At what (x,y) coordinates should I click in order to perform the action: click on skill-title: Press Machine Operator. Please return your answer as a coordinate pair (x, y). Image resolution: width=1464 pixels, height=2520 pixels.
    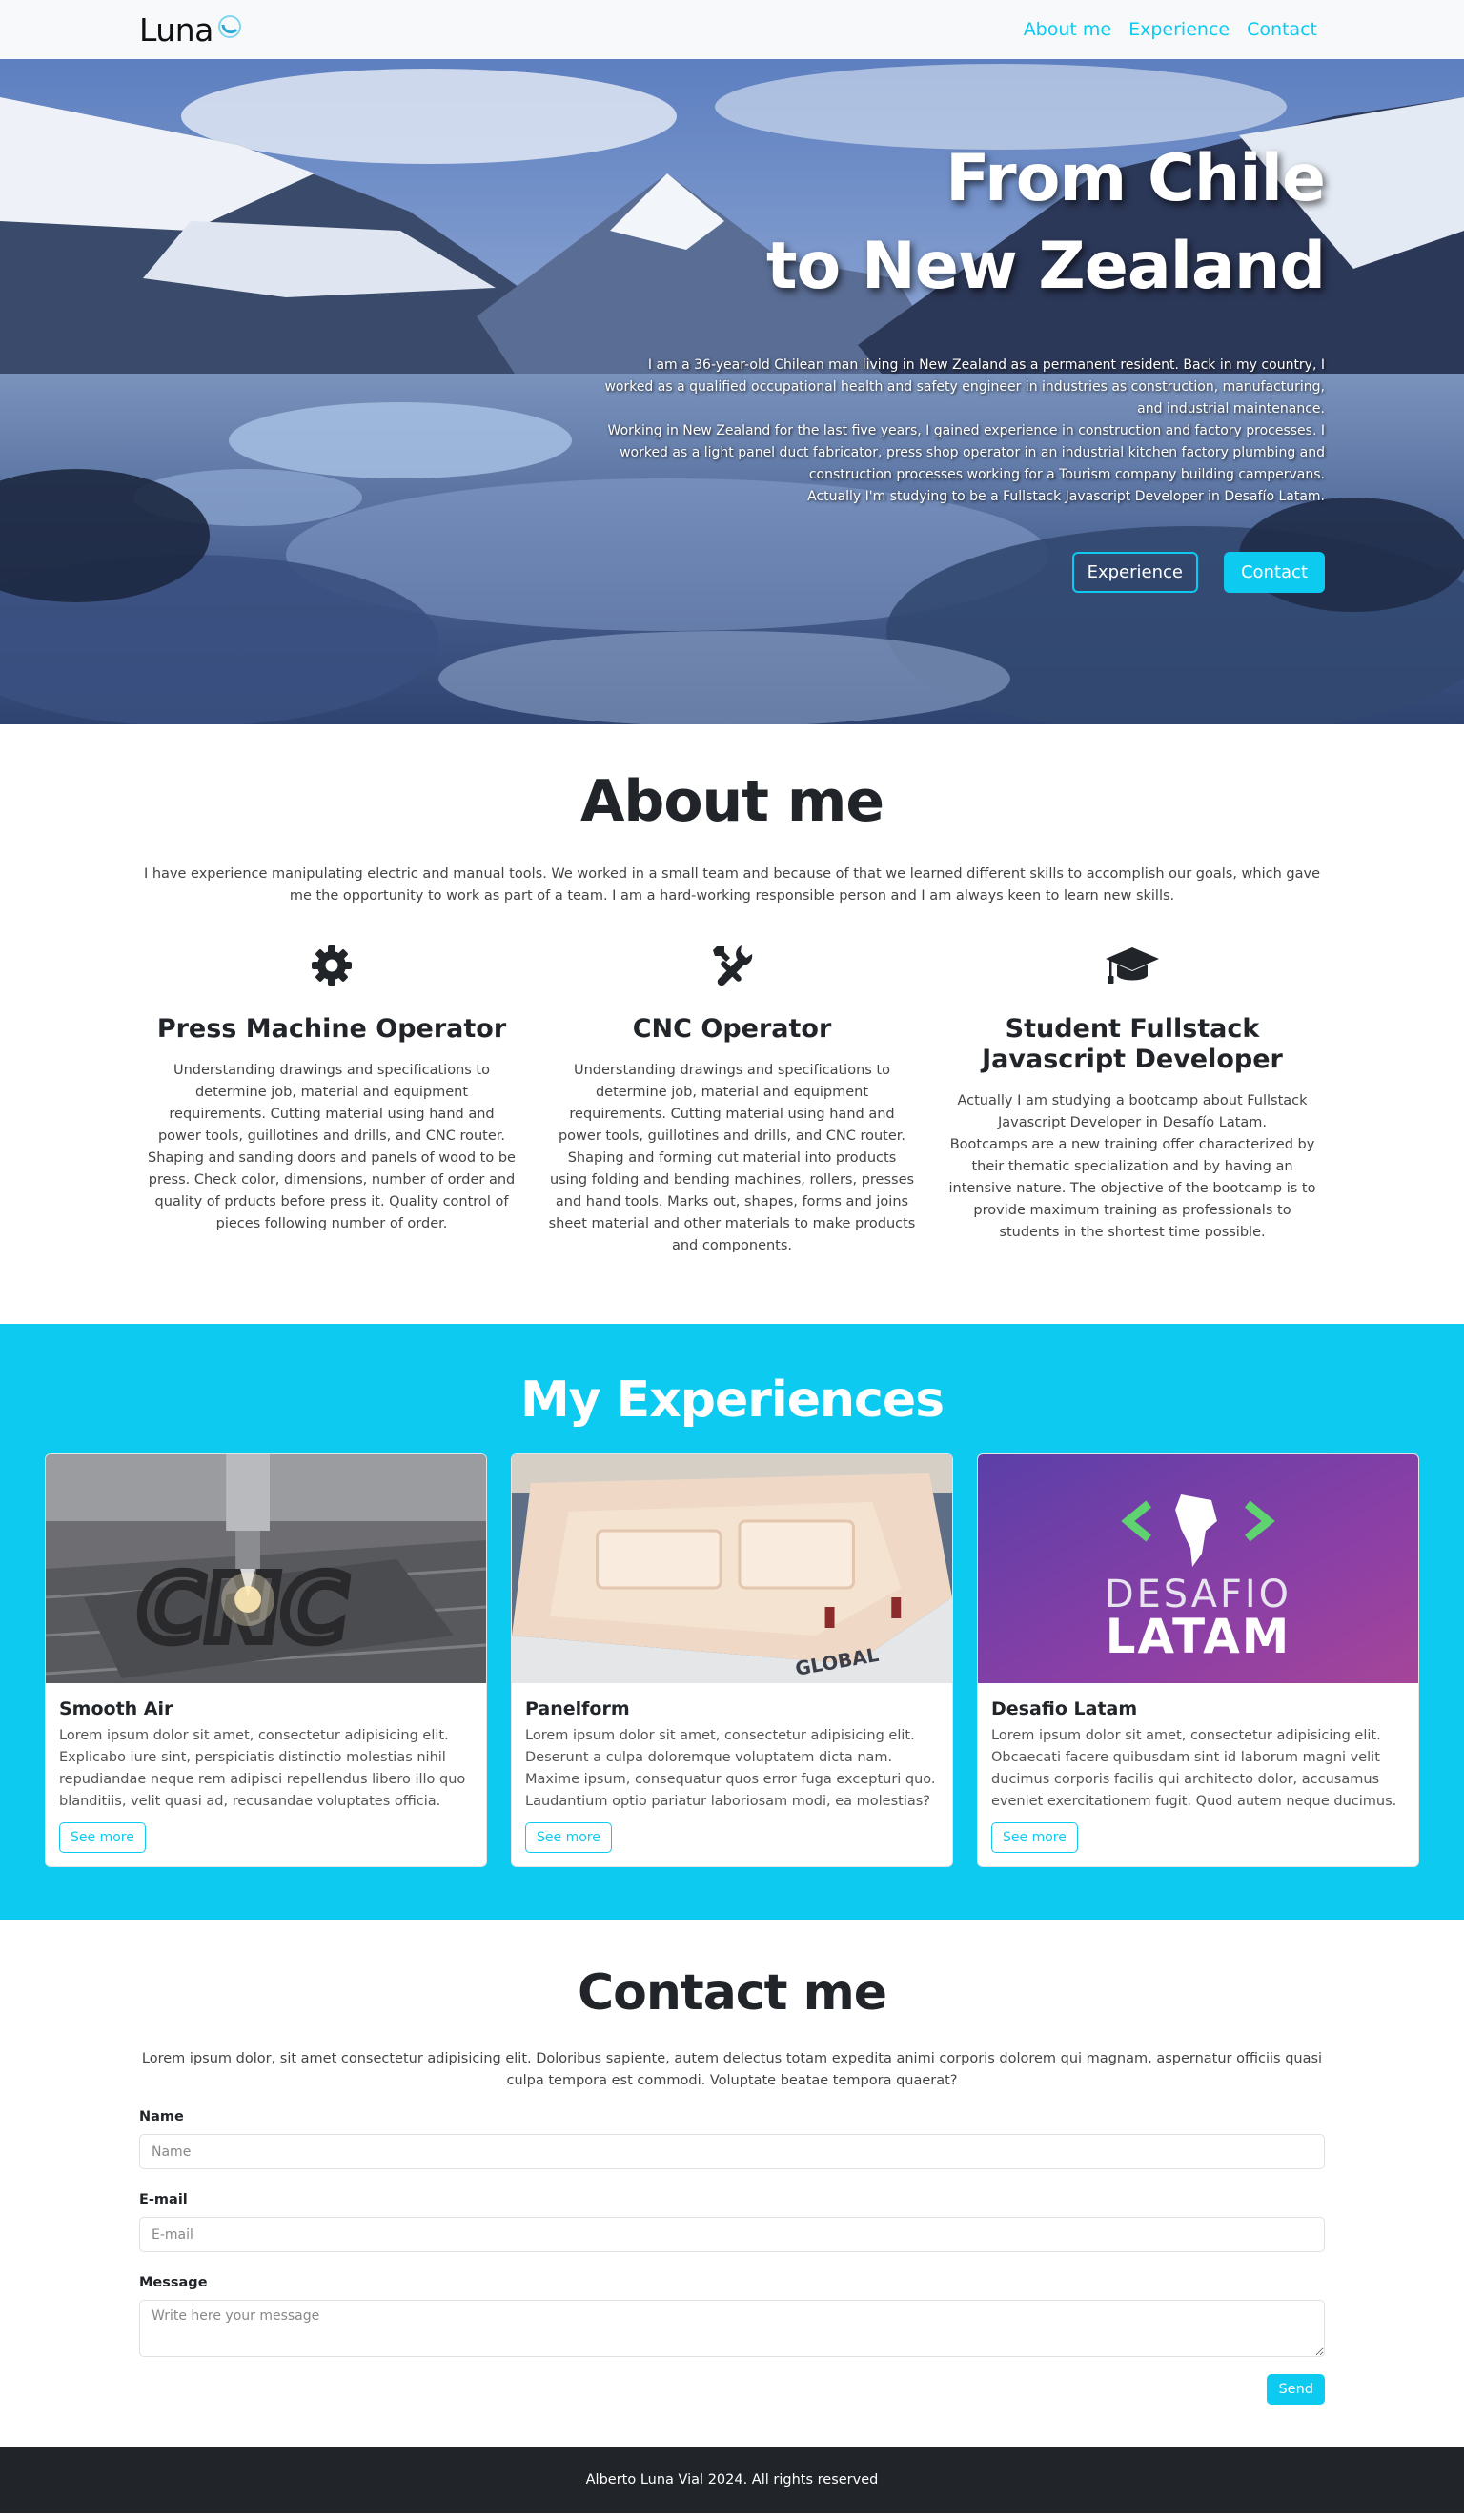
    Looking at the image, I should click on (331, 1029).